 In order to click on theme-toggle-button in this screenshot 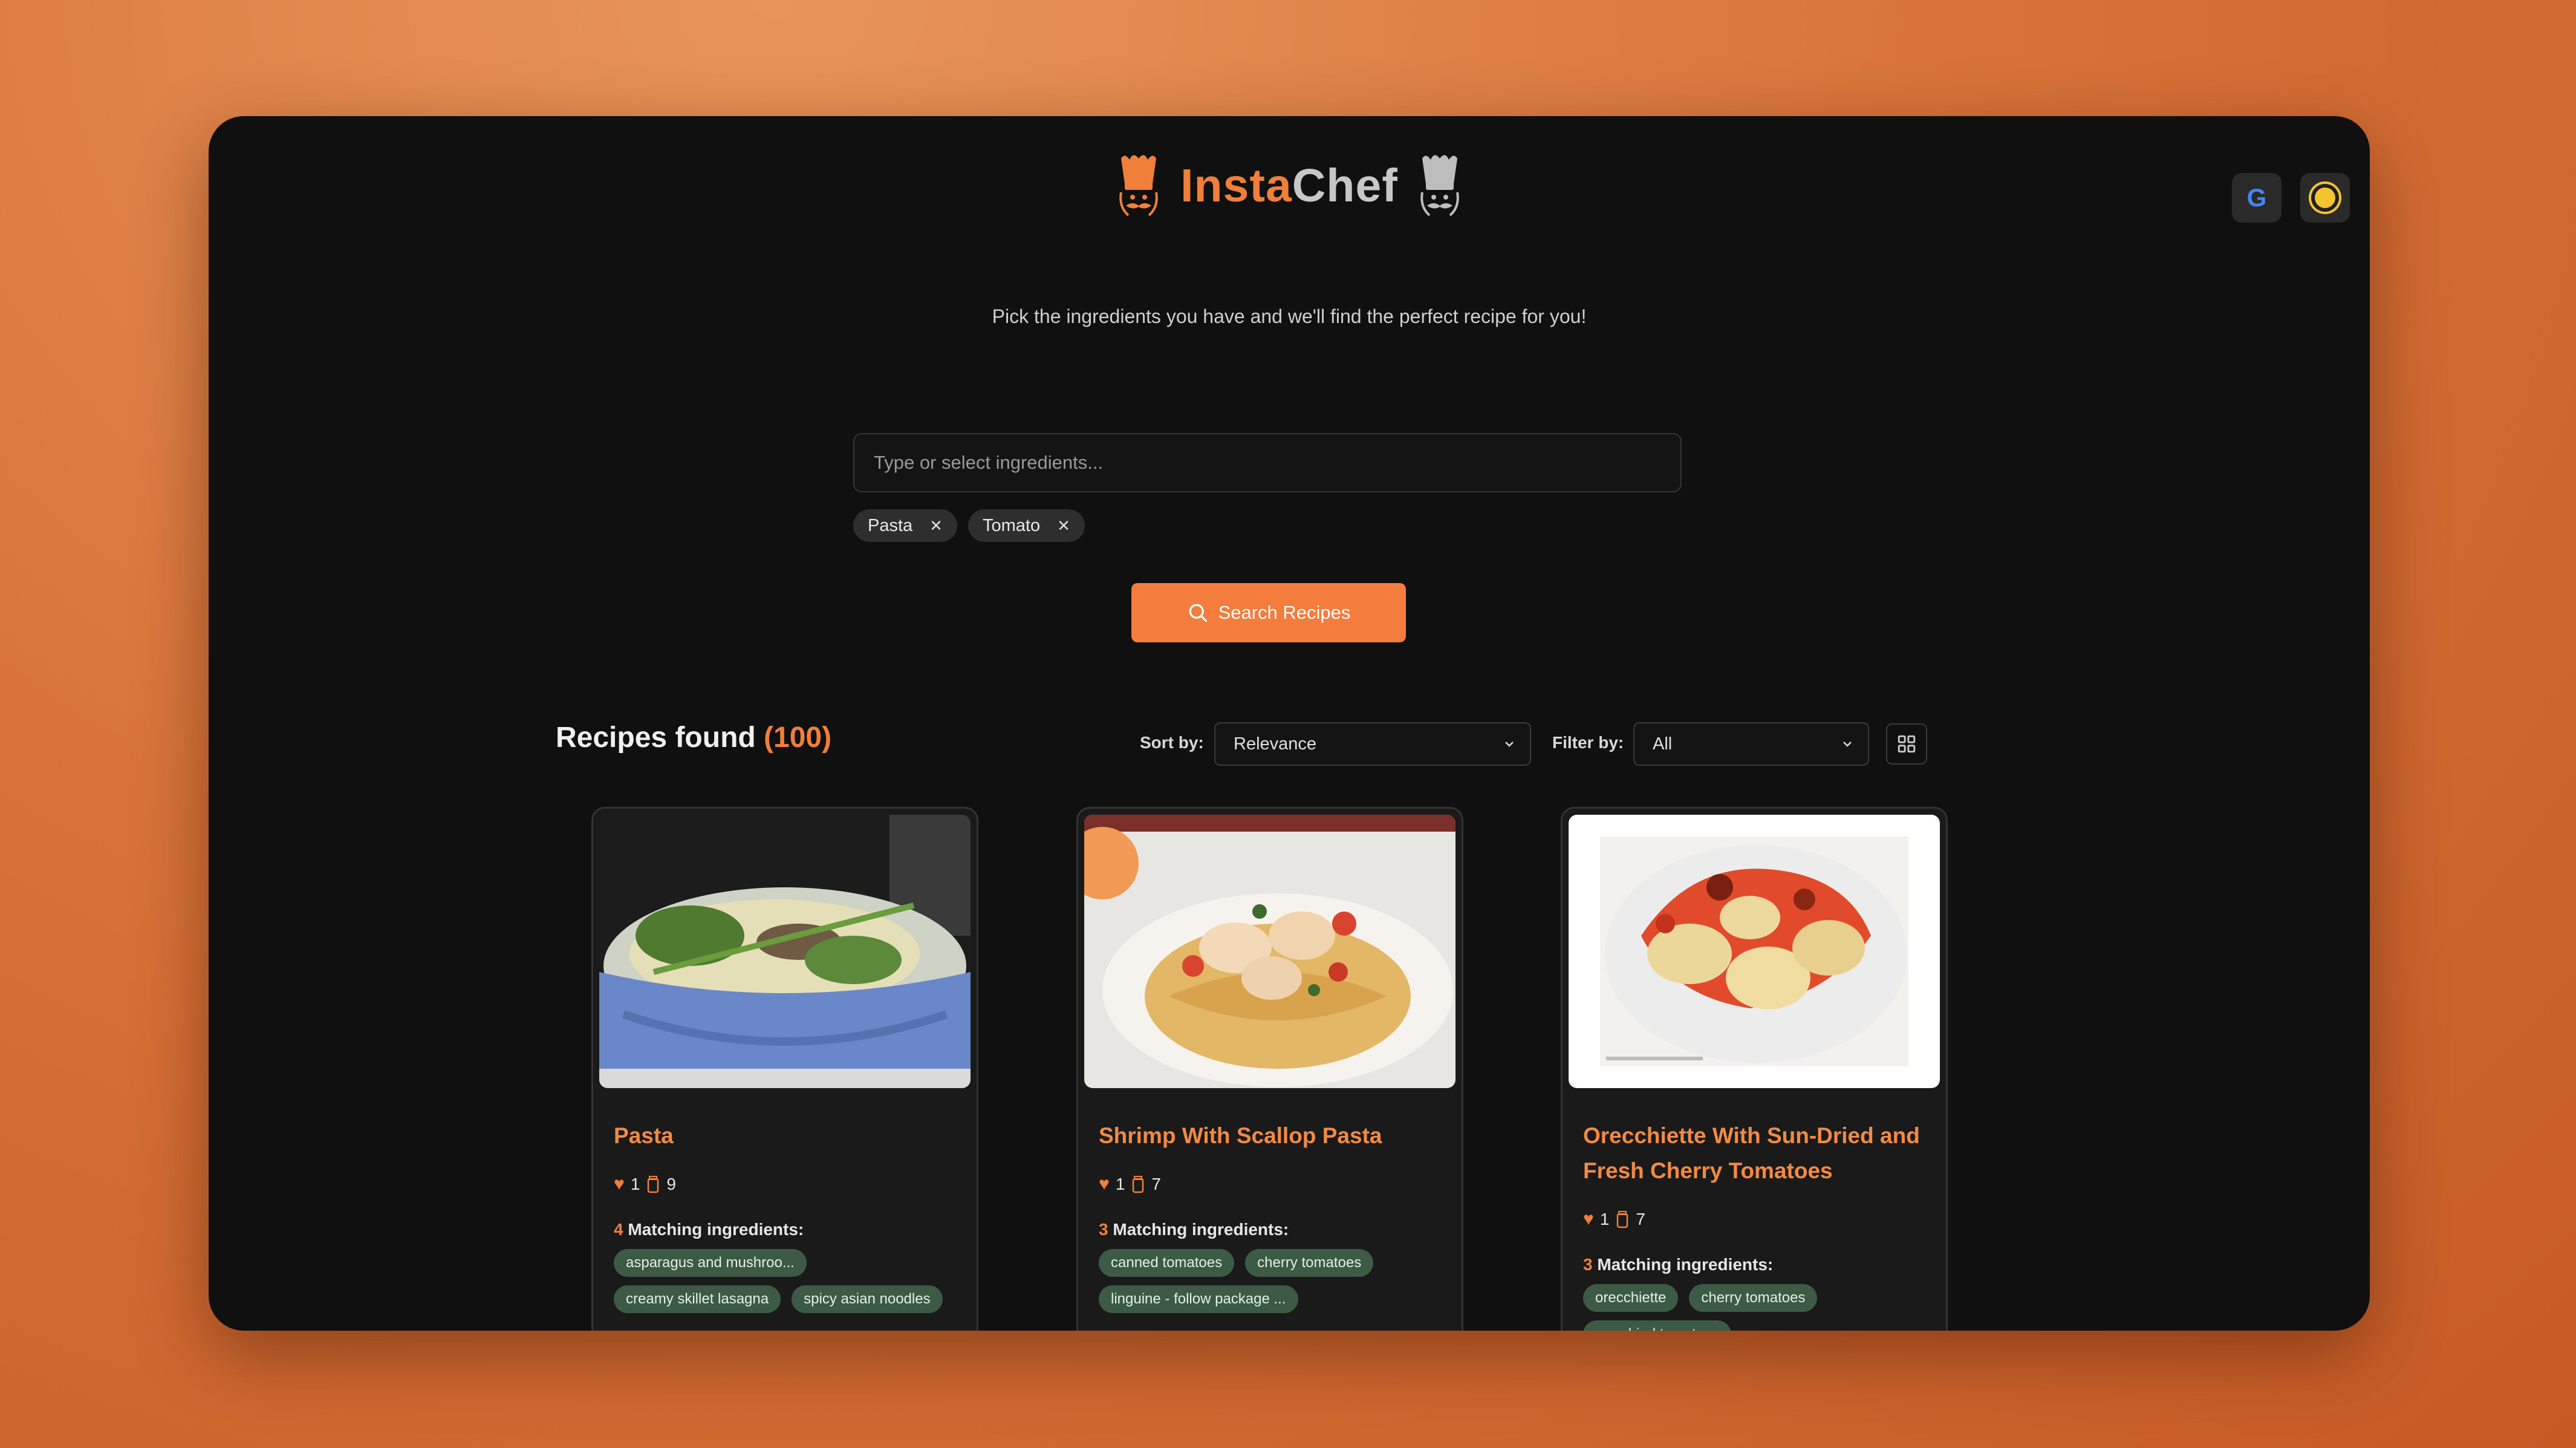, I will do `click(2325, 198)`.